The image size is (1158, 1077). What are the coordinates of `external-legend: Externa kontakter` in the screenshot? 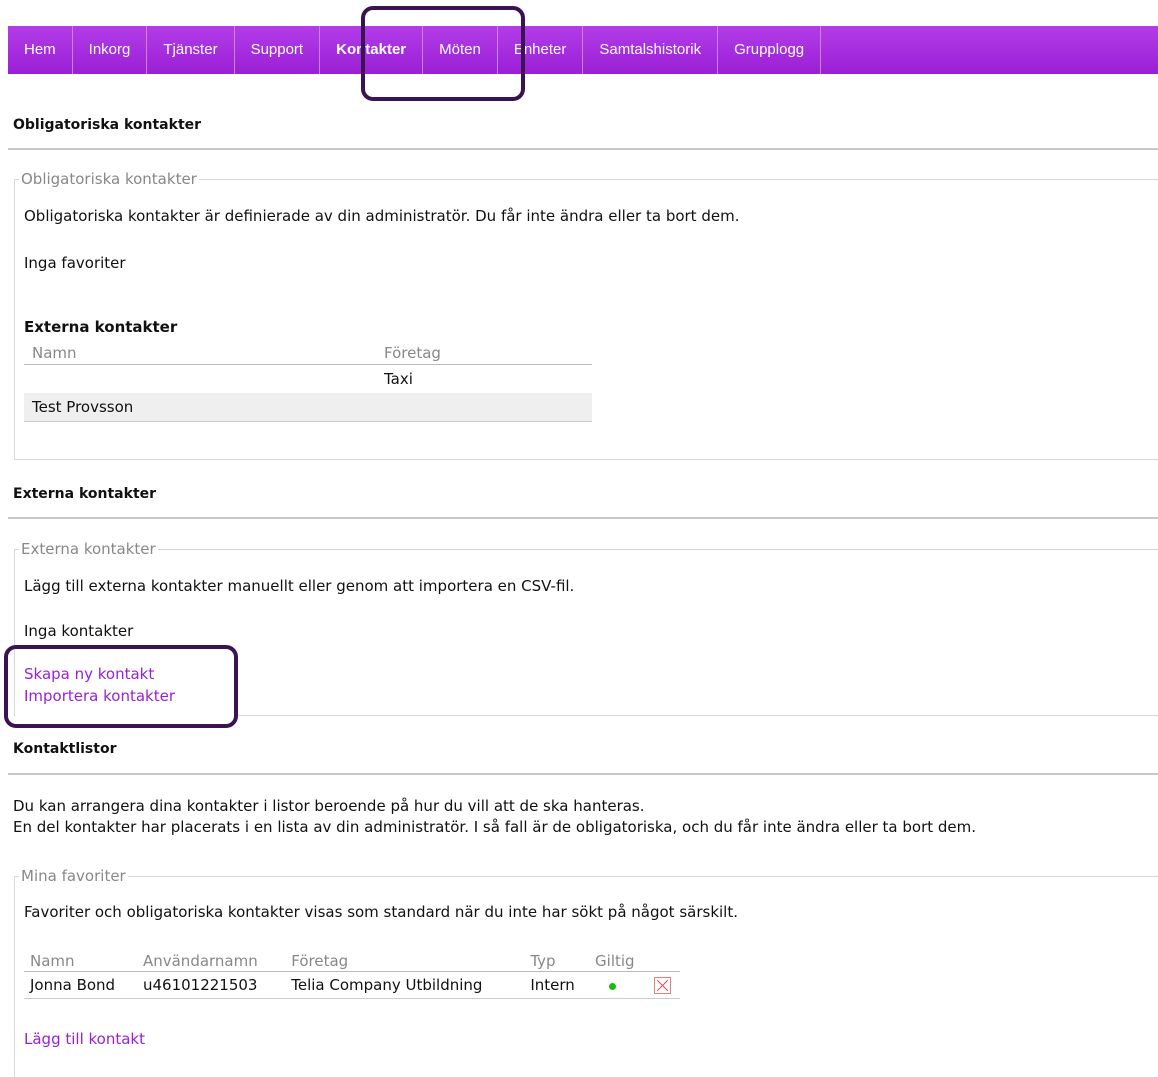 It's located at (88, 549).